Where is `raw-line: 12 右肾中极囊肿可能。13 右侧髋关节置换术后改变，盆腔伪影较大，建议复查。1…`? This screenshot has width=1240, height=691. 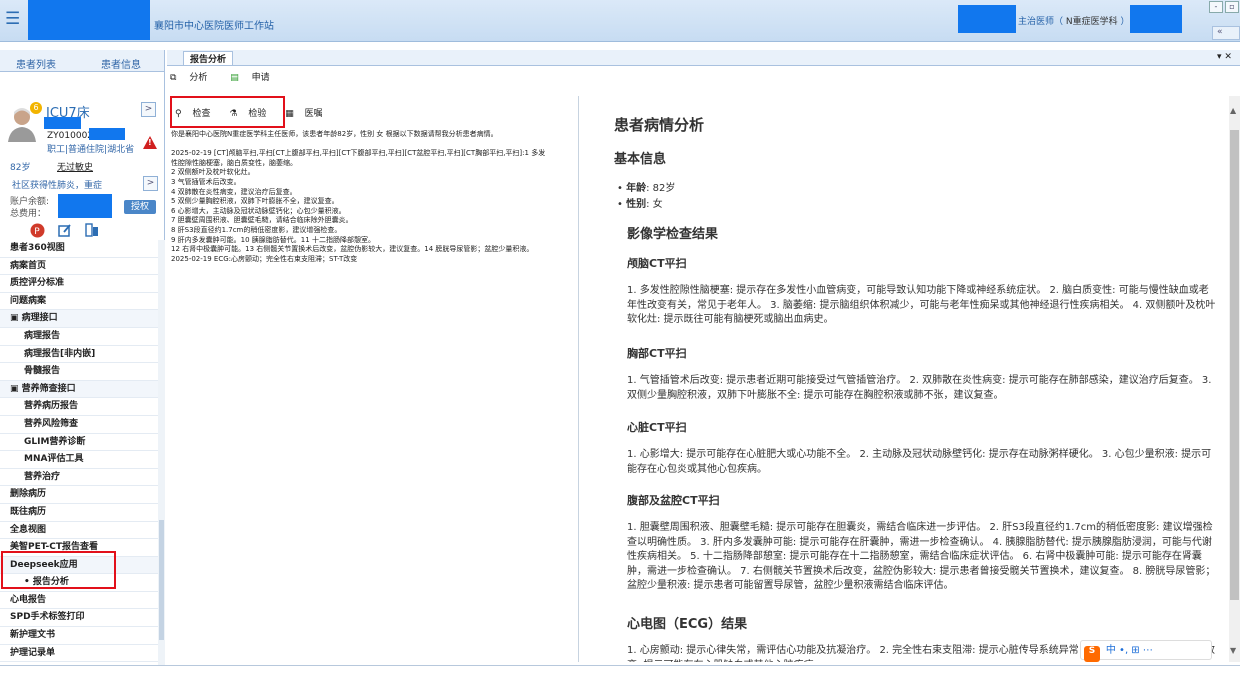 raw-line: 12 右肾中极囊肿可能。13 右侧髋关节置换术后改变，盆腔伪影较大，建议复查。1… is located at coordinates (352, 249).